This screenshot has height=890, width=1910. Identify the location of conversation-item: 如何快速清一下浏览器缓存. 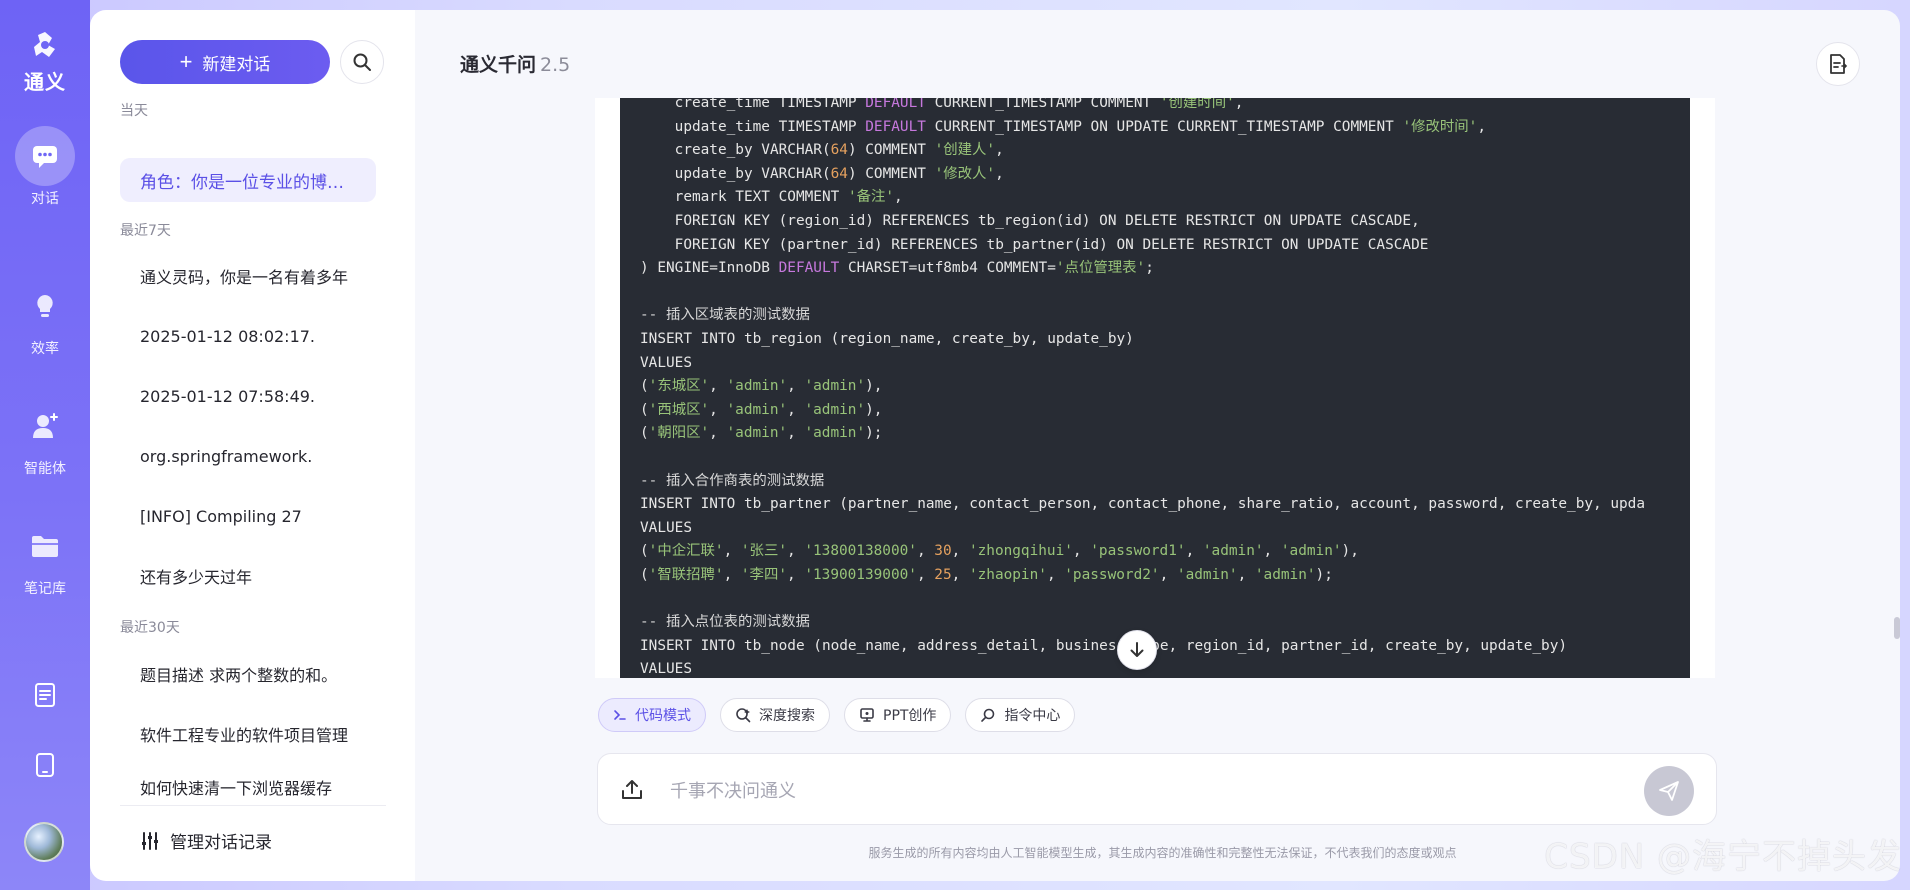
(248, 787).